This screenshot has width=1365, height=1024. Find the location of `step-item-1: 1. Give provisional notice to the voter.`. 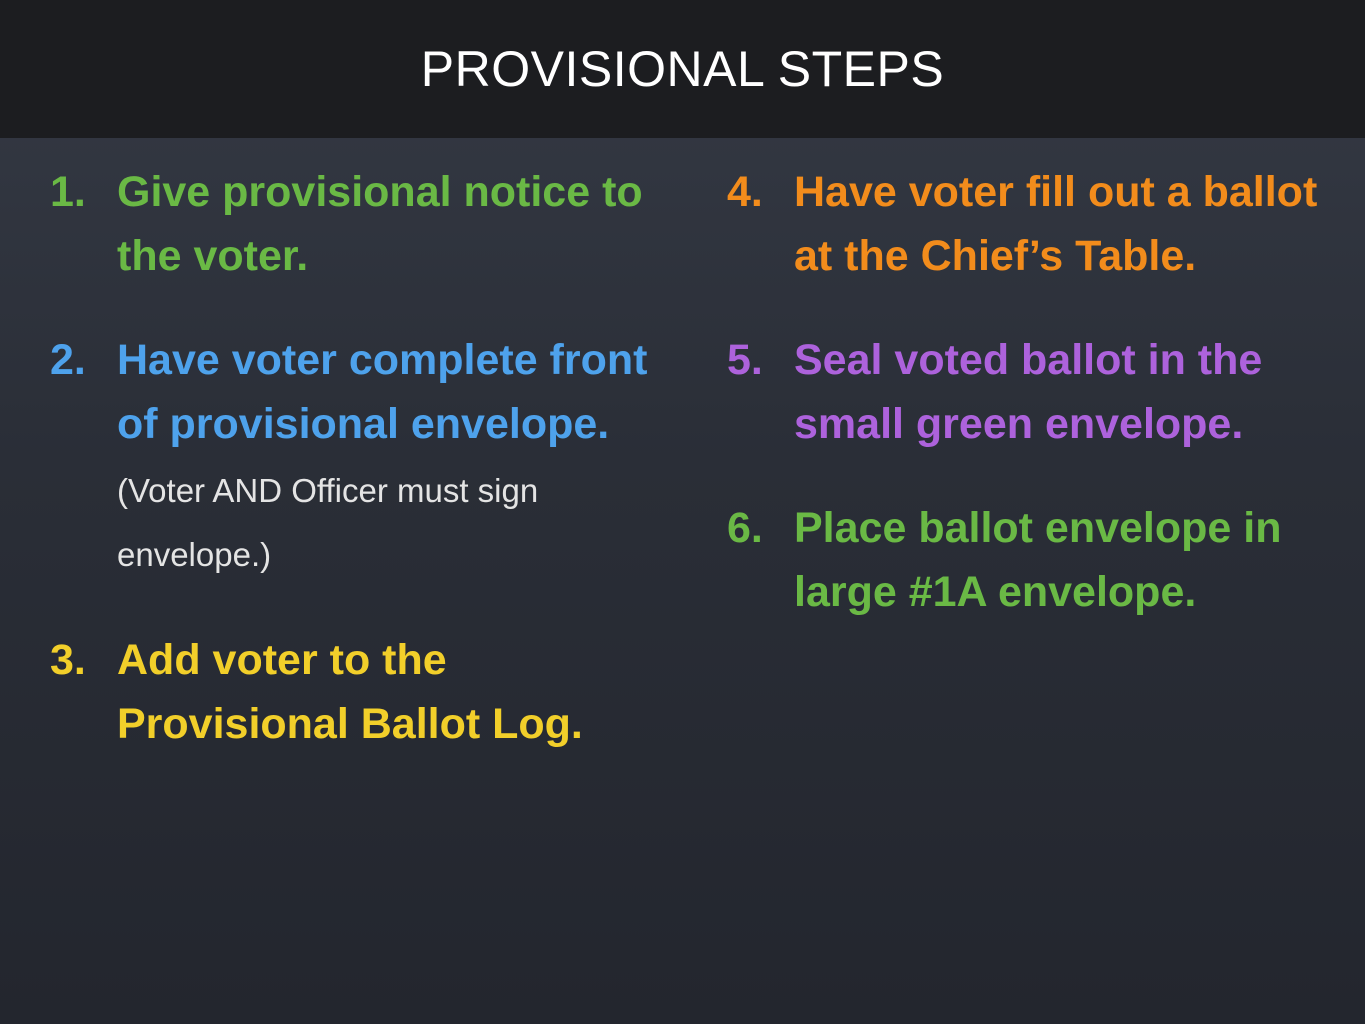

step-item-1: 1. Give provisional notice to the voter. is located at coordinates (370, 224).